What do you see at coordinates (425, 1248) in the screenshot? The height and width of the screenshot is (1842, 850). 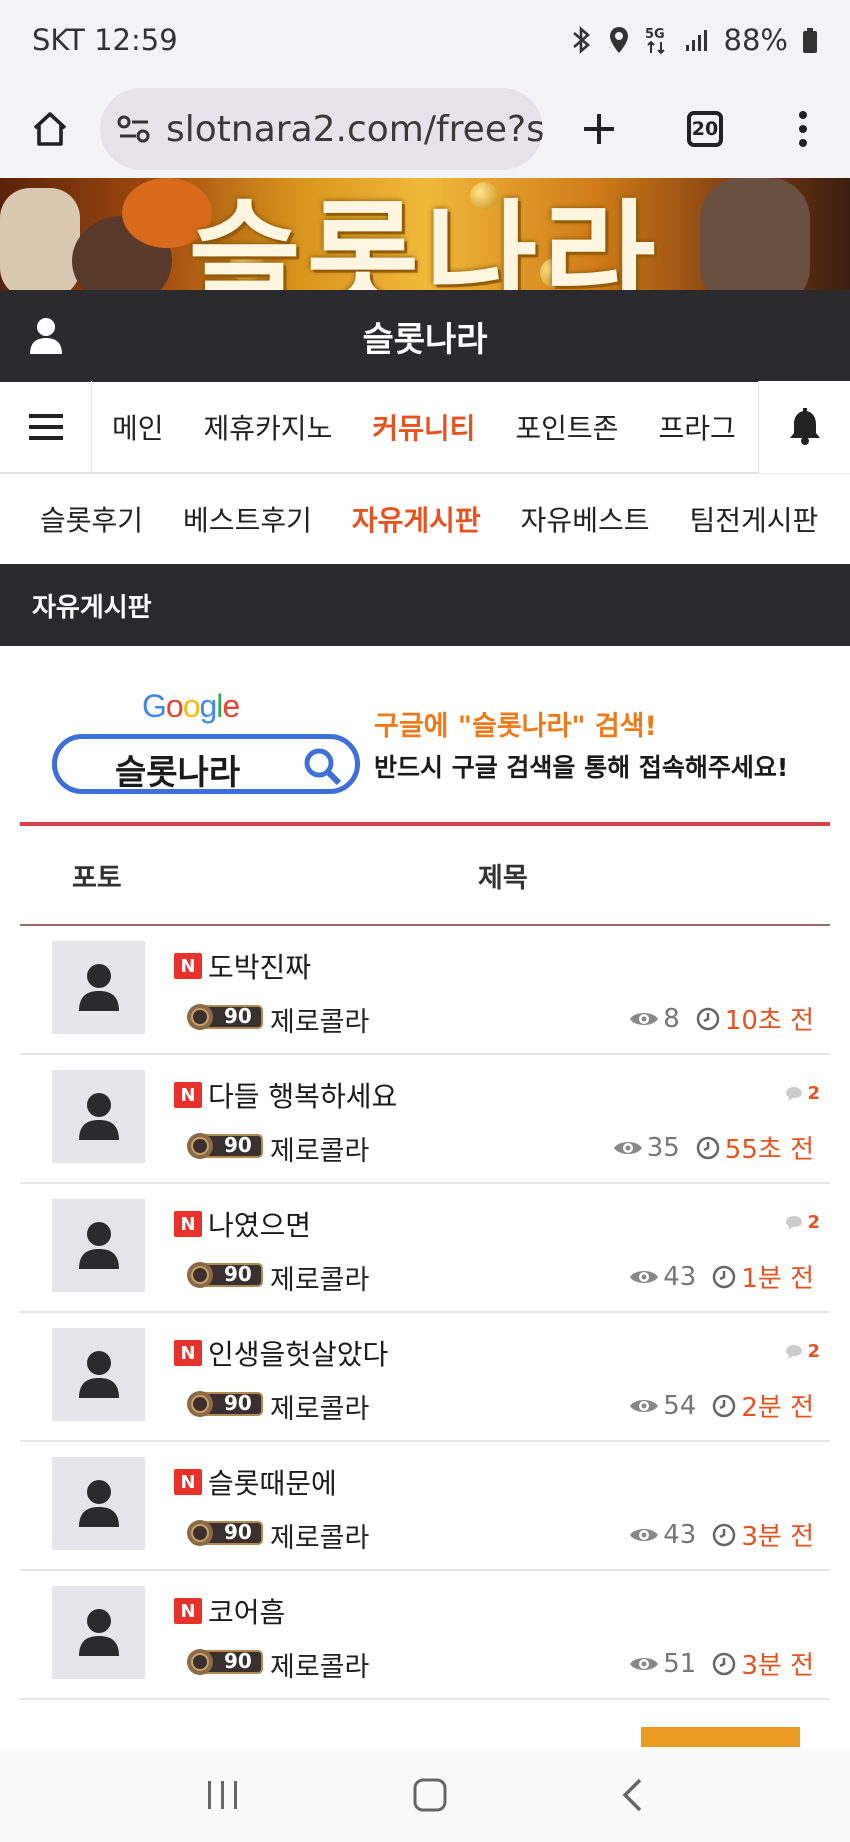 I see `post-row: N 나였으면 2 90 제로콜라 43 1분 전` at bounding box center [425, 1248].